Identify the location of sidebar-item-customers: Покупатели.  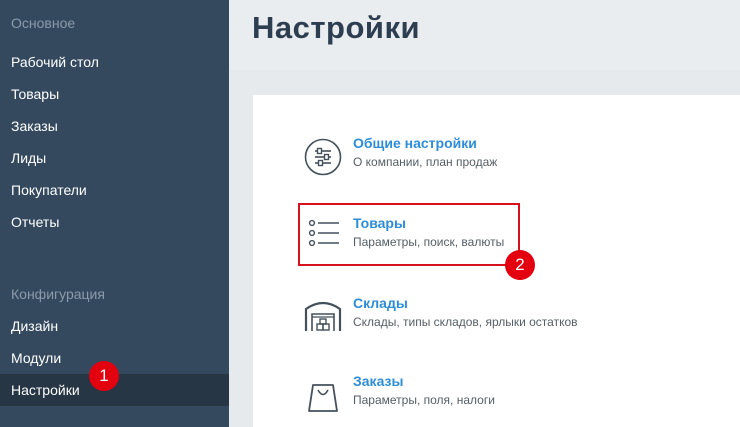
(114, 190).